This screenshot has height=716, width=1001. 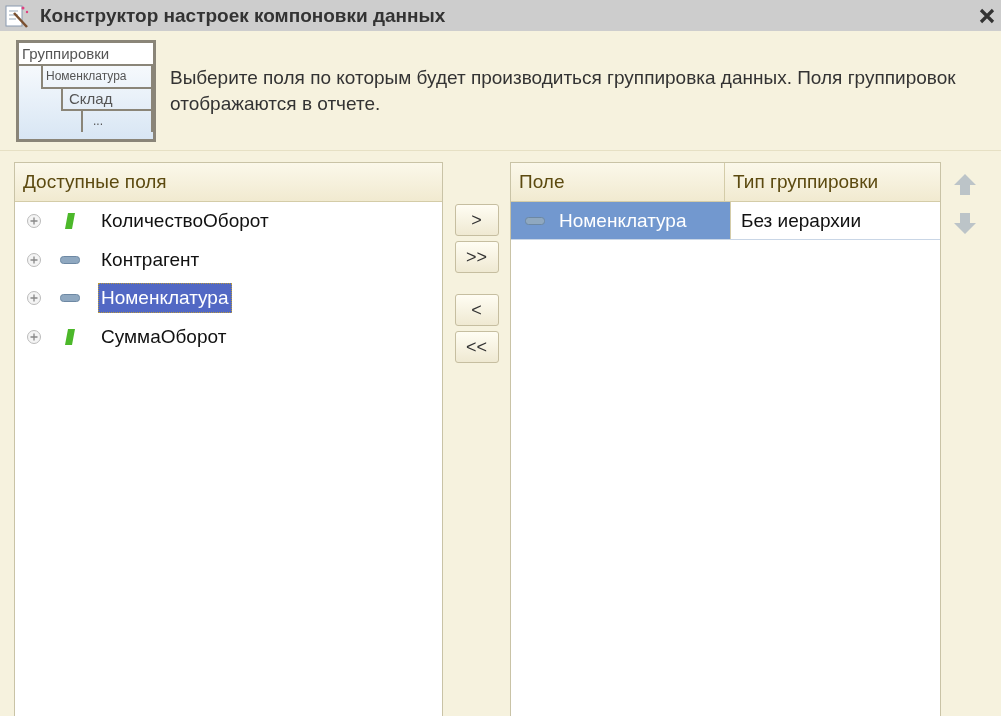 I want to click on tree-item: КоличествоОборот, so click(x=228, y=221).